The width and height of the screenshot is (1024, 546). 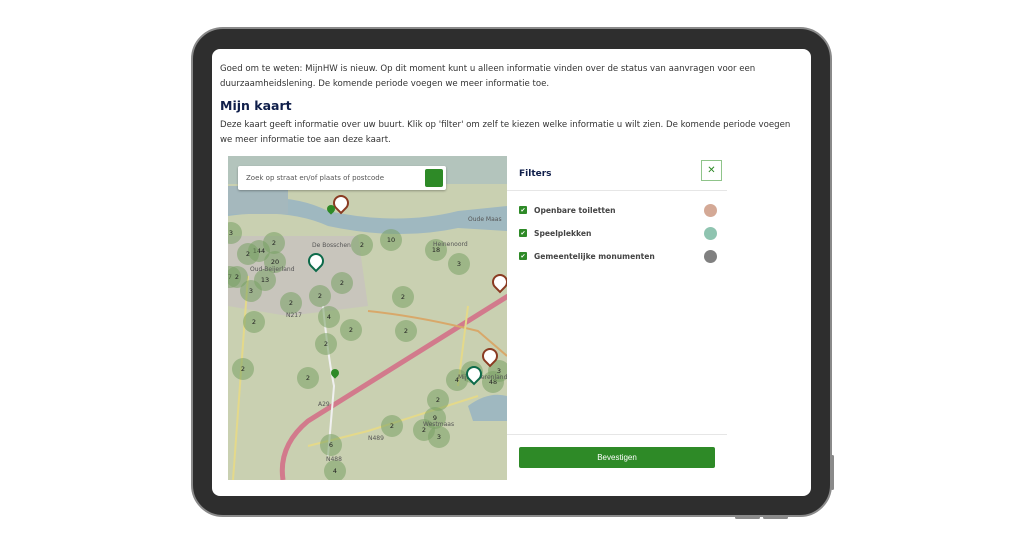 What do you see at coordinates (324, 404) in the screenshot?
I see `map-label: A29` at bounding box center [324, 404].